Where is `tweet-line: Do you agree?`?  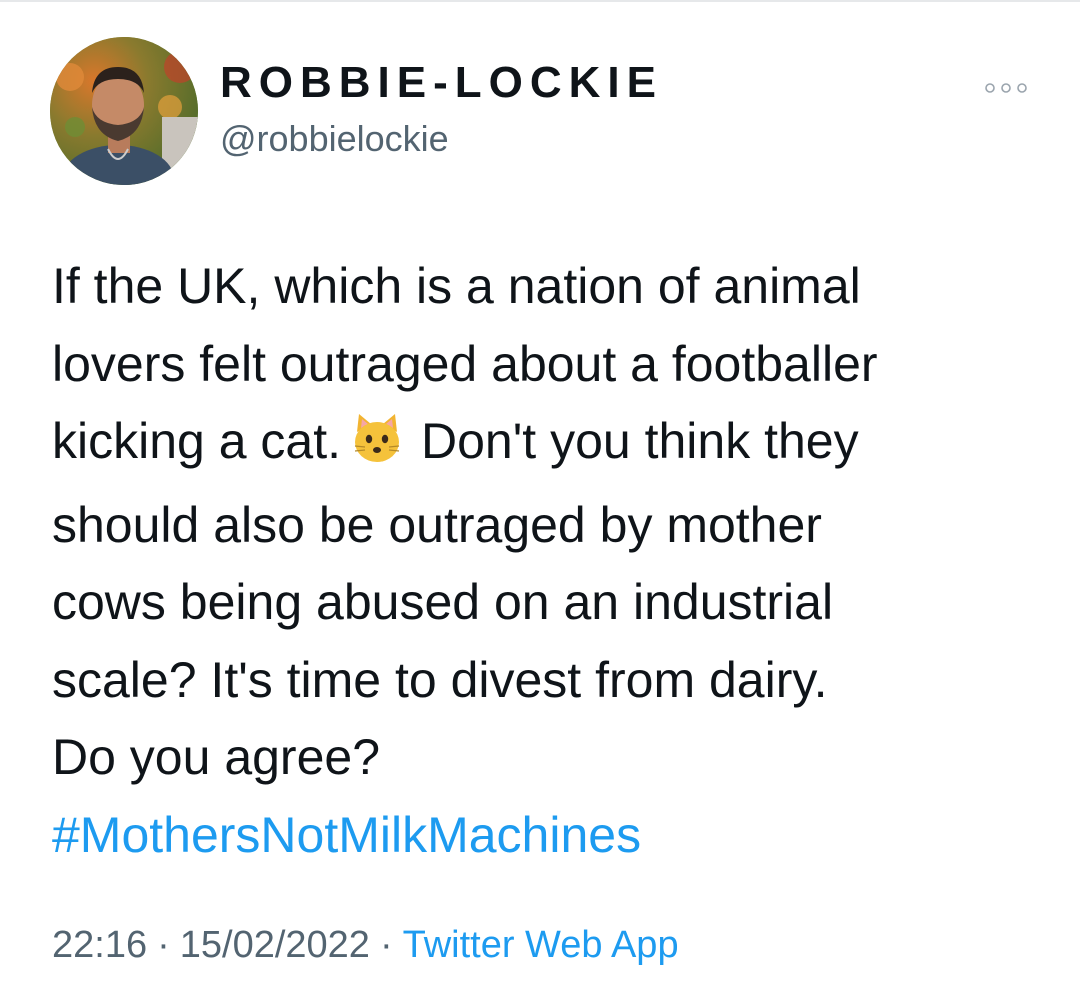 tweet-line: Do you agree? is located at coordinates (216, 757).